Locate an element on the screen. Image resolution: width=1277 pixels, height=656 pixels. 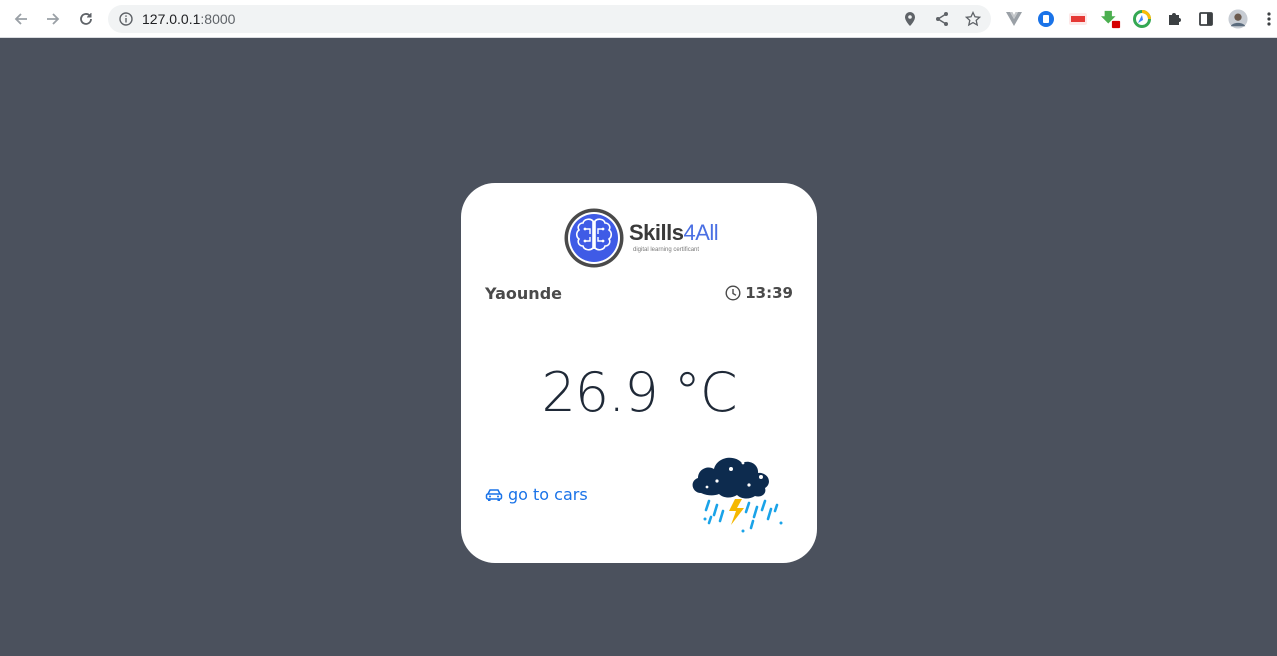
browser-toolbar: 127.0.0.1:8000 is located at coordinates (638, 19).